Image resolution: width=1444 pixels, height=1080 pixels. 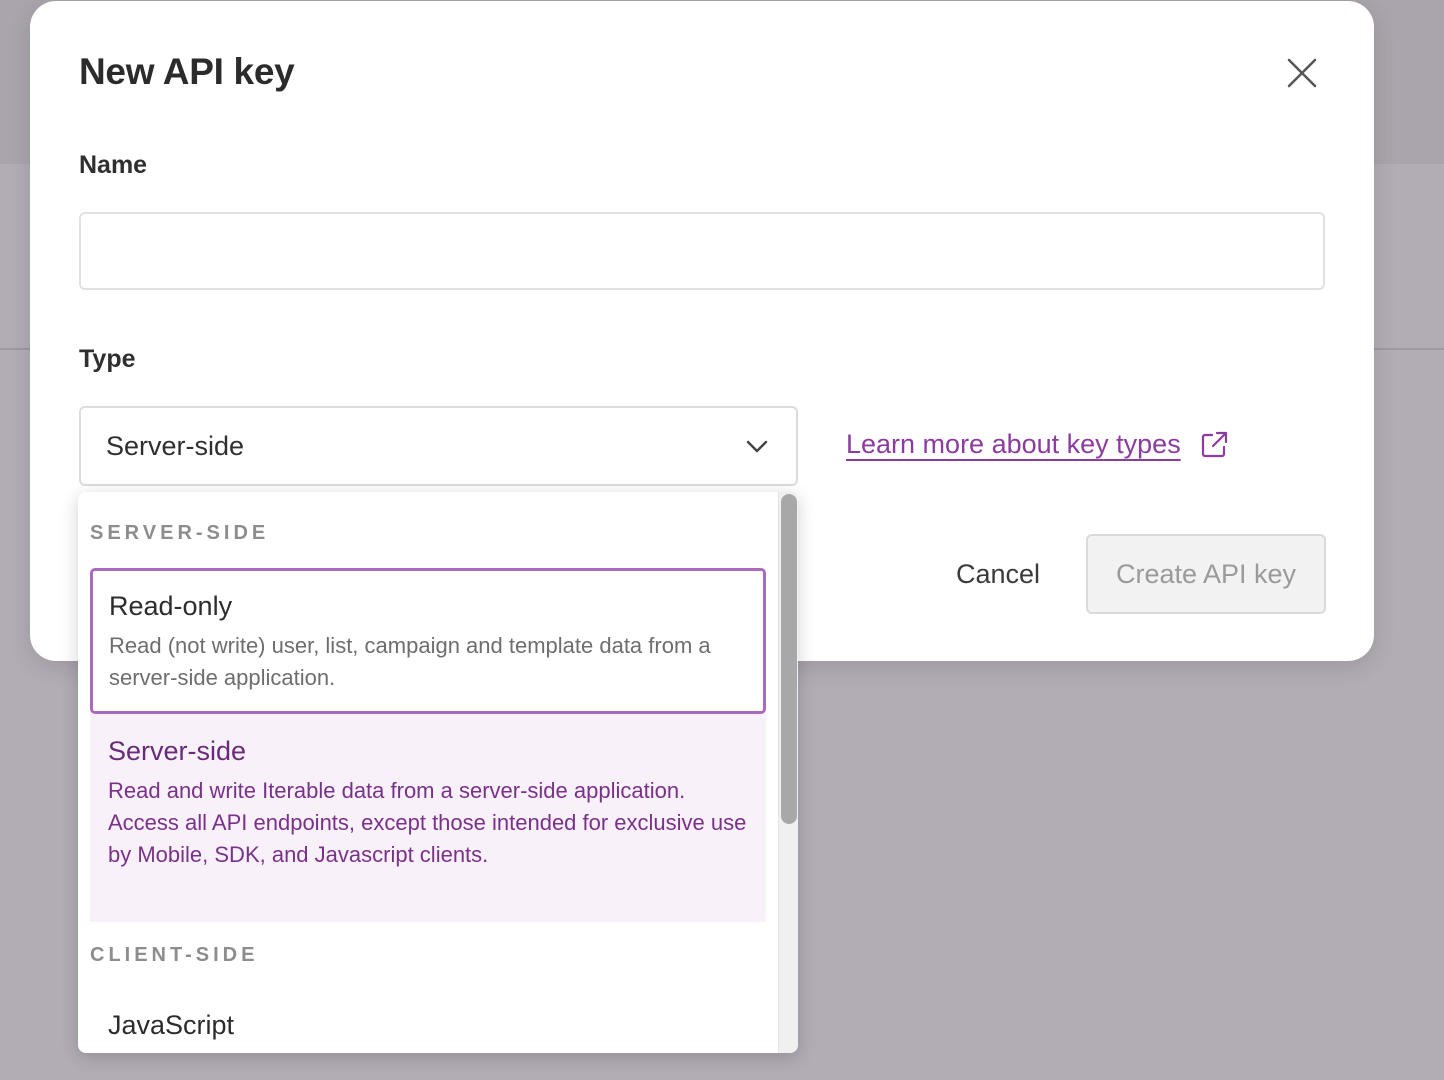 I want to click on close-icon, so click(x=1302, y=73).